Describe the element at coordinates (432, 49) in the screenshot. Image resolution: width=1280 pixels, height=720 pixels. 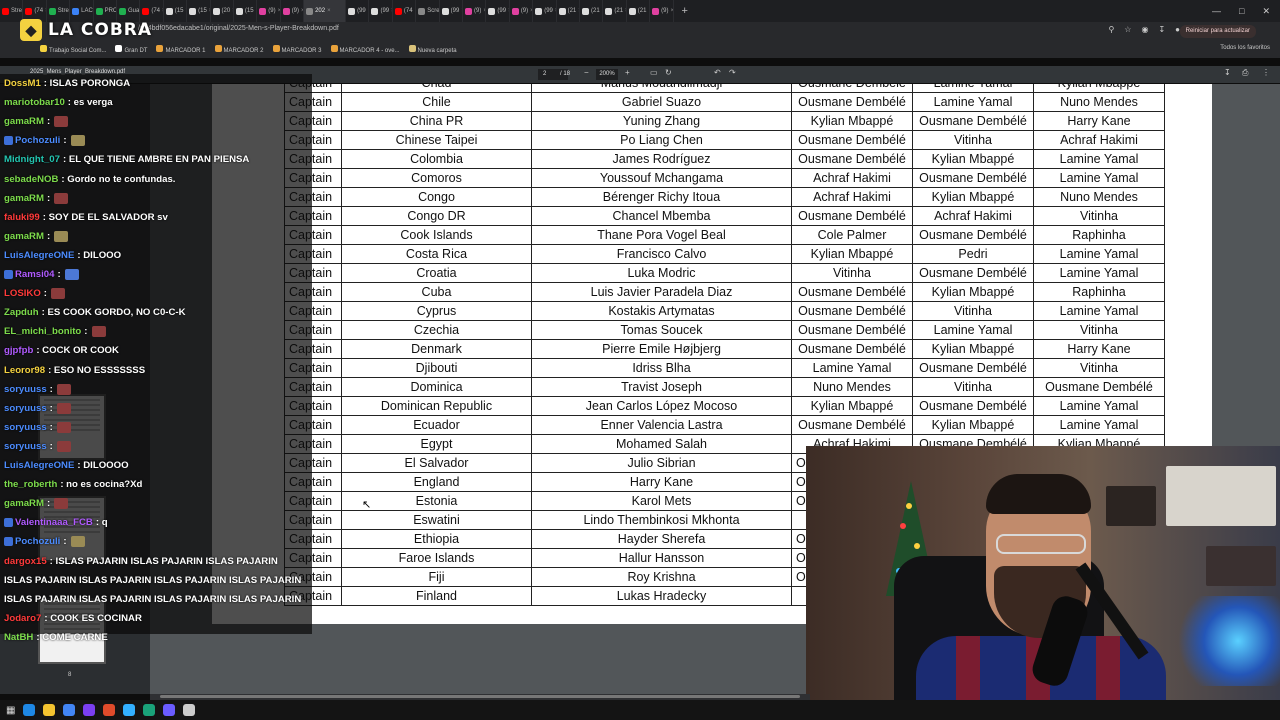
I see `bookmark-item: Nueva carpeta` at that location.